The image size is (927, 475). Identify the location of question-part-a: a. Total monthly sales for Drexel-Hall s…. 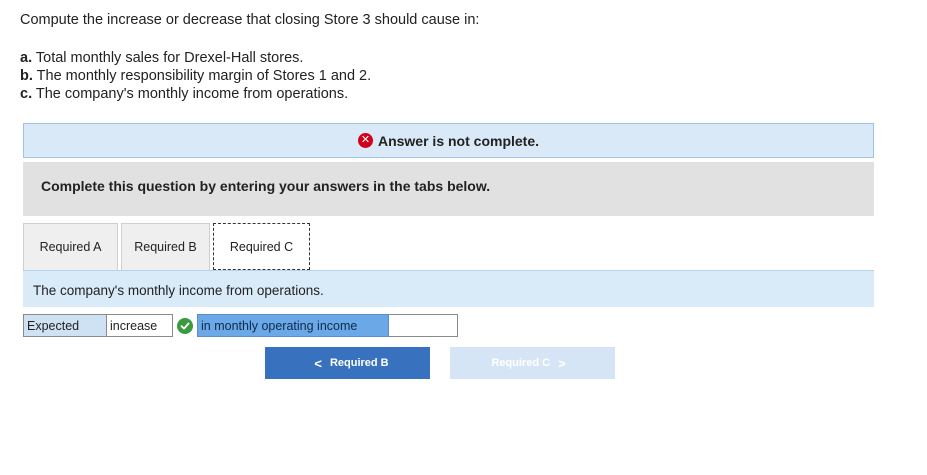
(195, 58).